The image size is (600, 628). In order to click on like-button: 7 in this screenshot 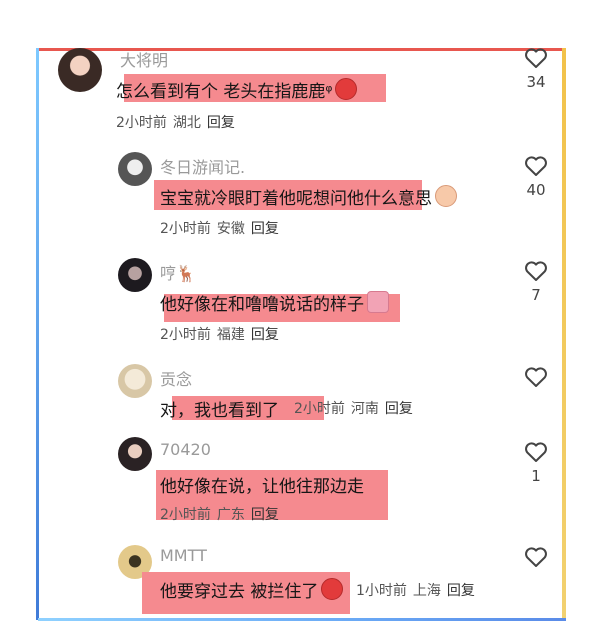, I will do `click(536, 282)`.